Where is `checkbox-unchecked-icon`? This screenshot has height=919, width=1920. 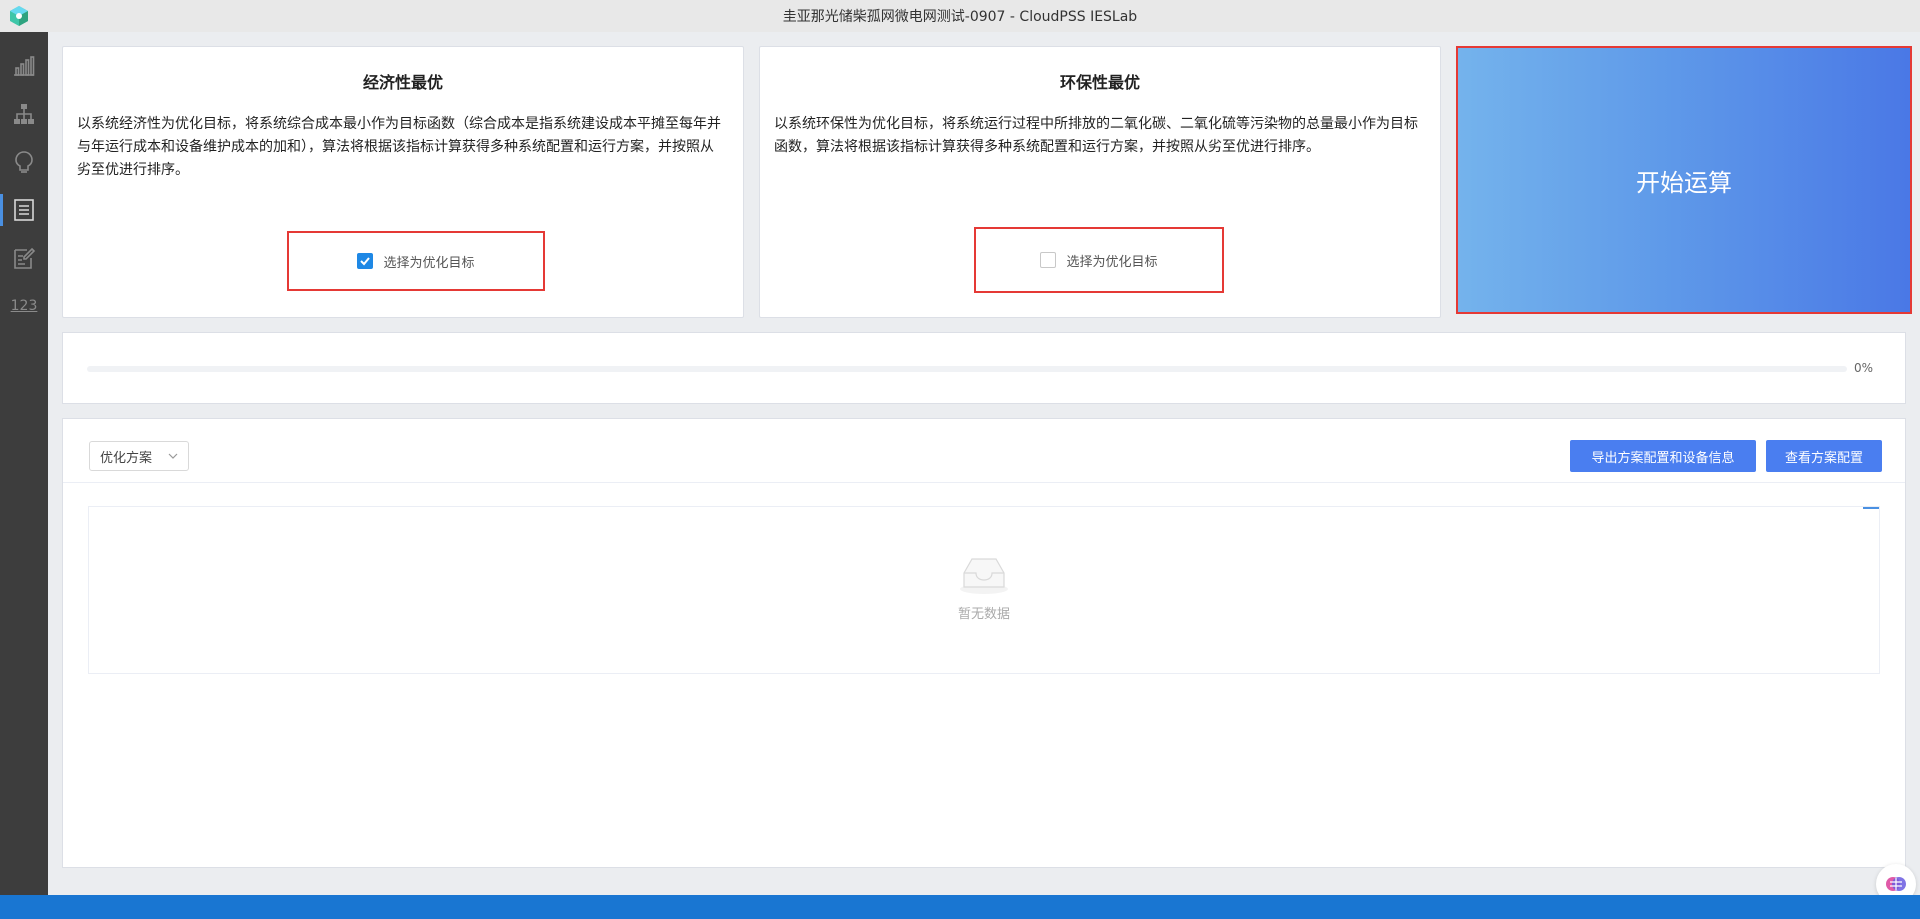 checkbox-unchecked-icon is located at coordinates (1048, 260).